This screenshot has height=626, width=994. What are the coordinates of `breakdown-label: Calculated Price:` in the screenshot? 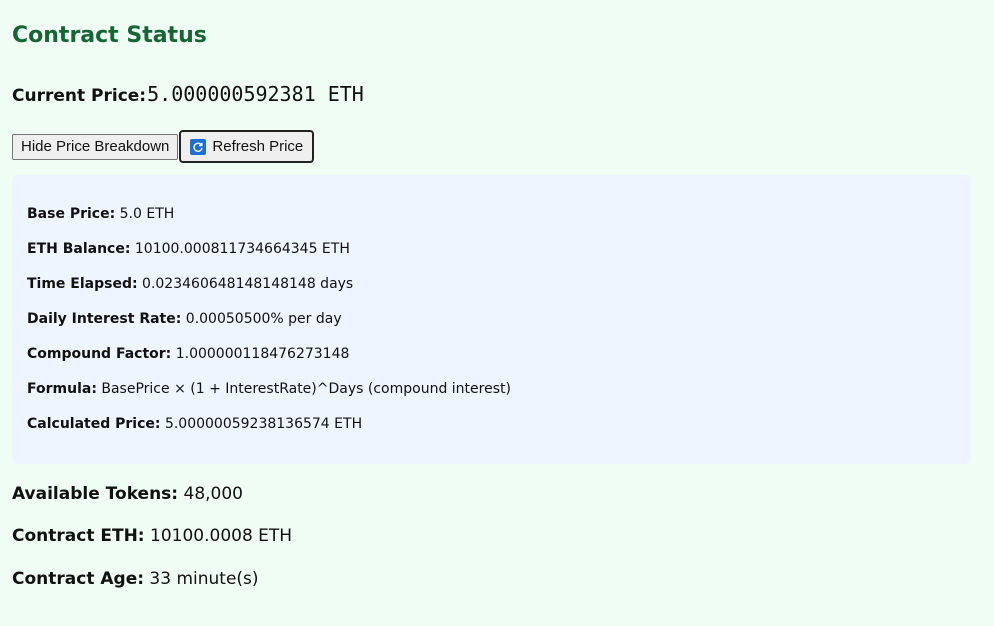 It's located at (94, 424).